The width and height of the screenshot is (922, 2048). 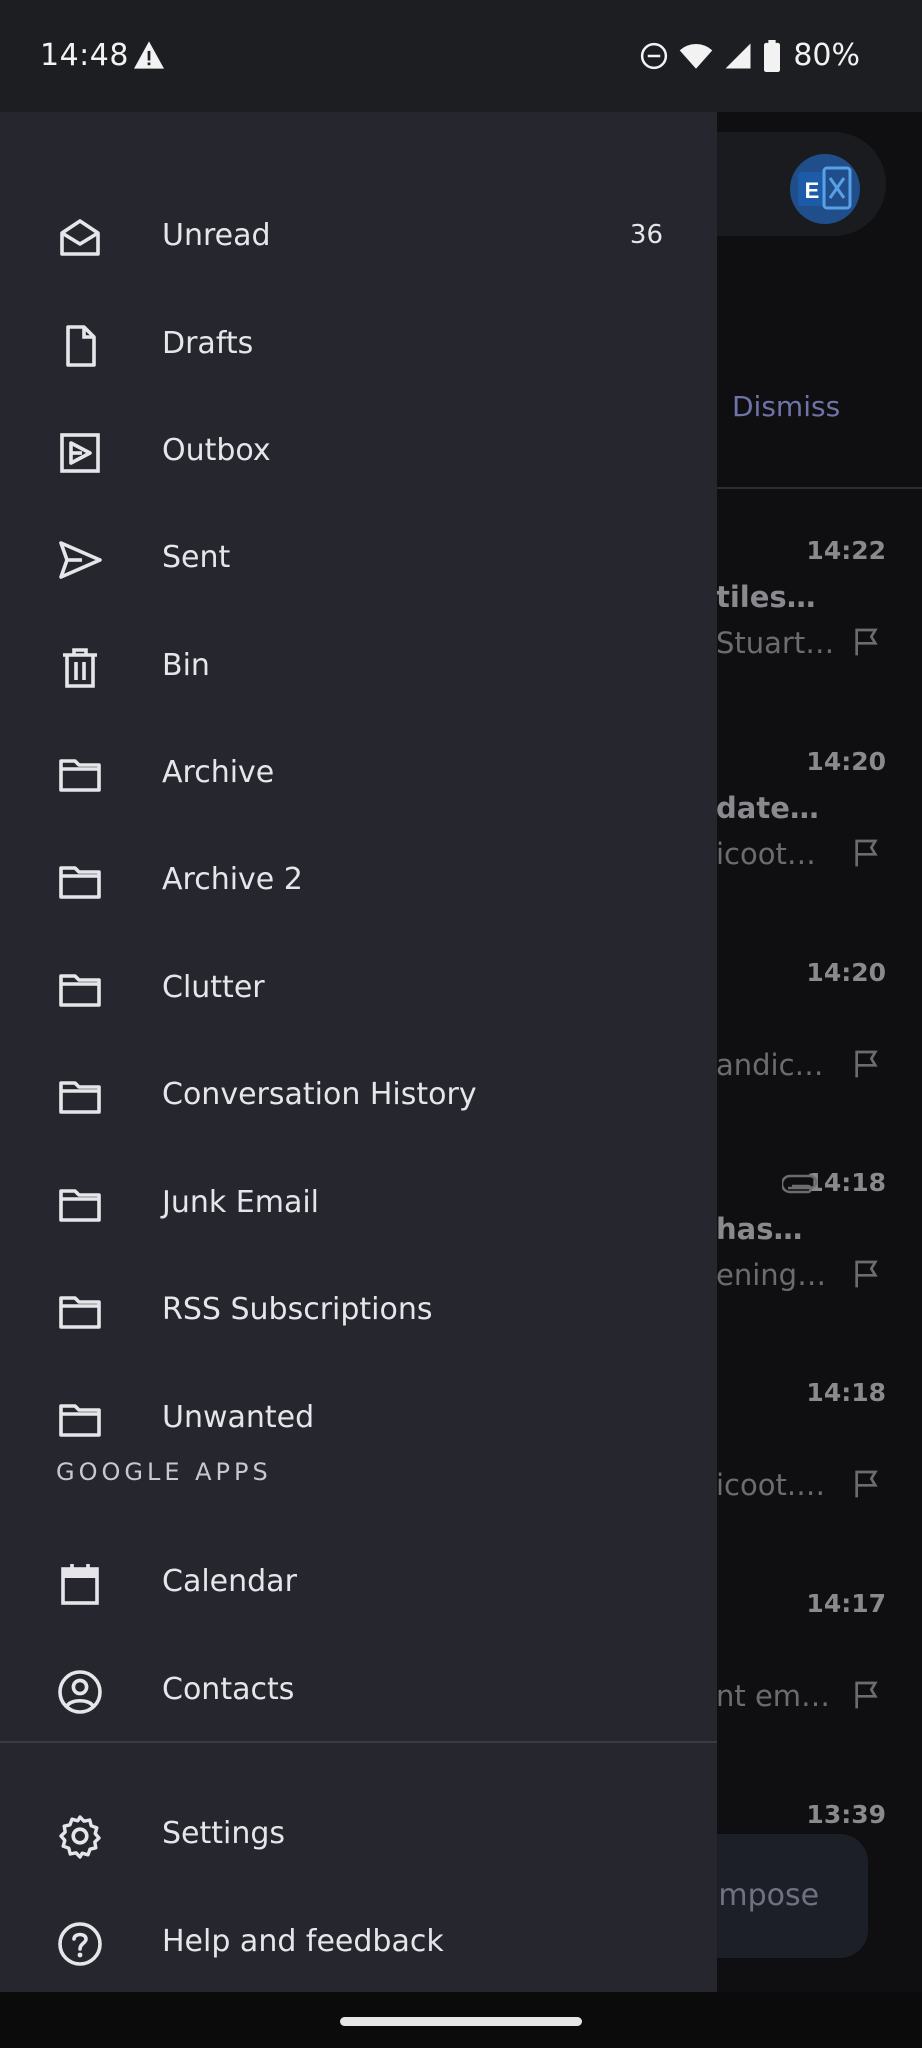 What do you see at coordinates (208, 343) in the screenshot?
I see `drawer-item-label: Drafts` at bounding box center [208, 343].